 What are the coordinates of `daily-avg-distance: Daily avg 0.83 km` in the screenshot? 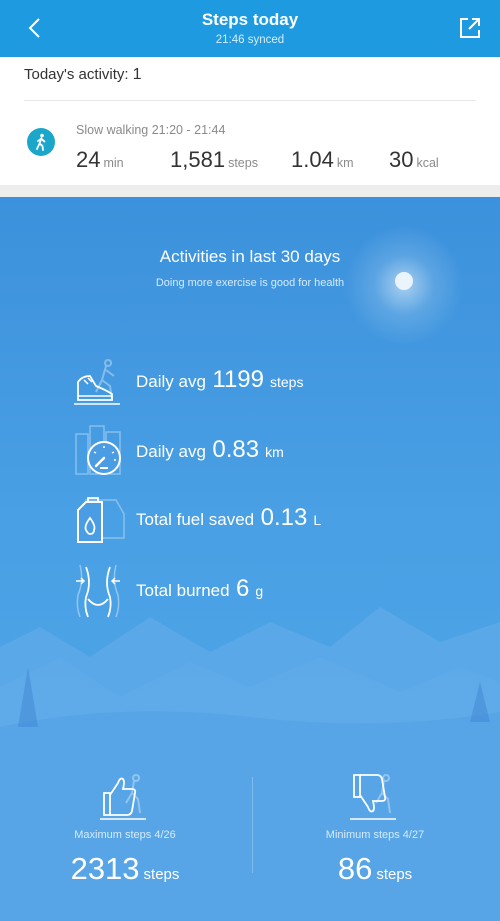 It's located at (252, 452).